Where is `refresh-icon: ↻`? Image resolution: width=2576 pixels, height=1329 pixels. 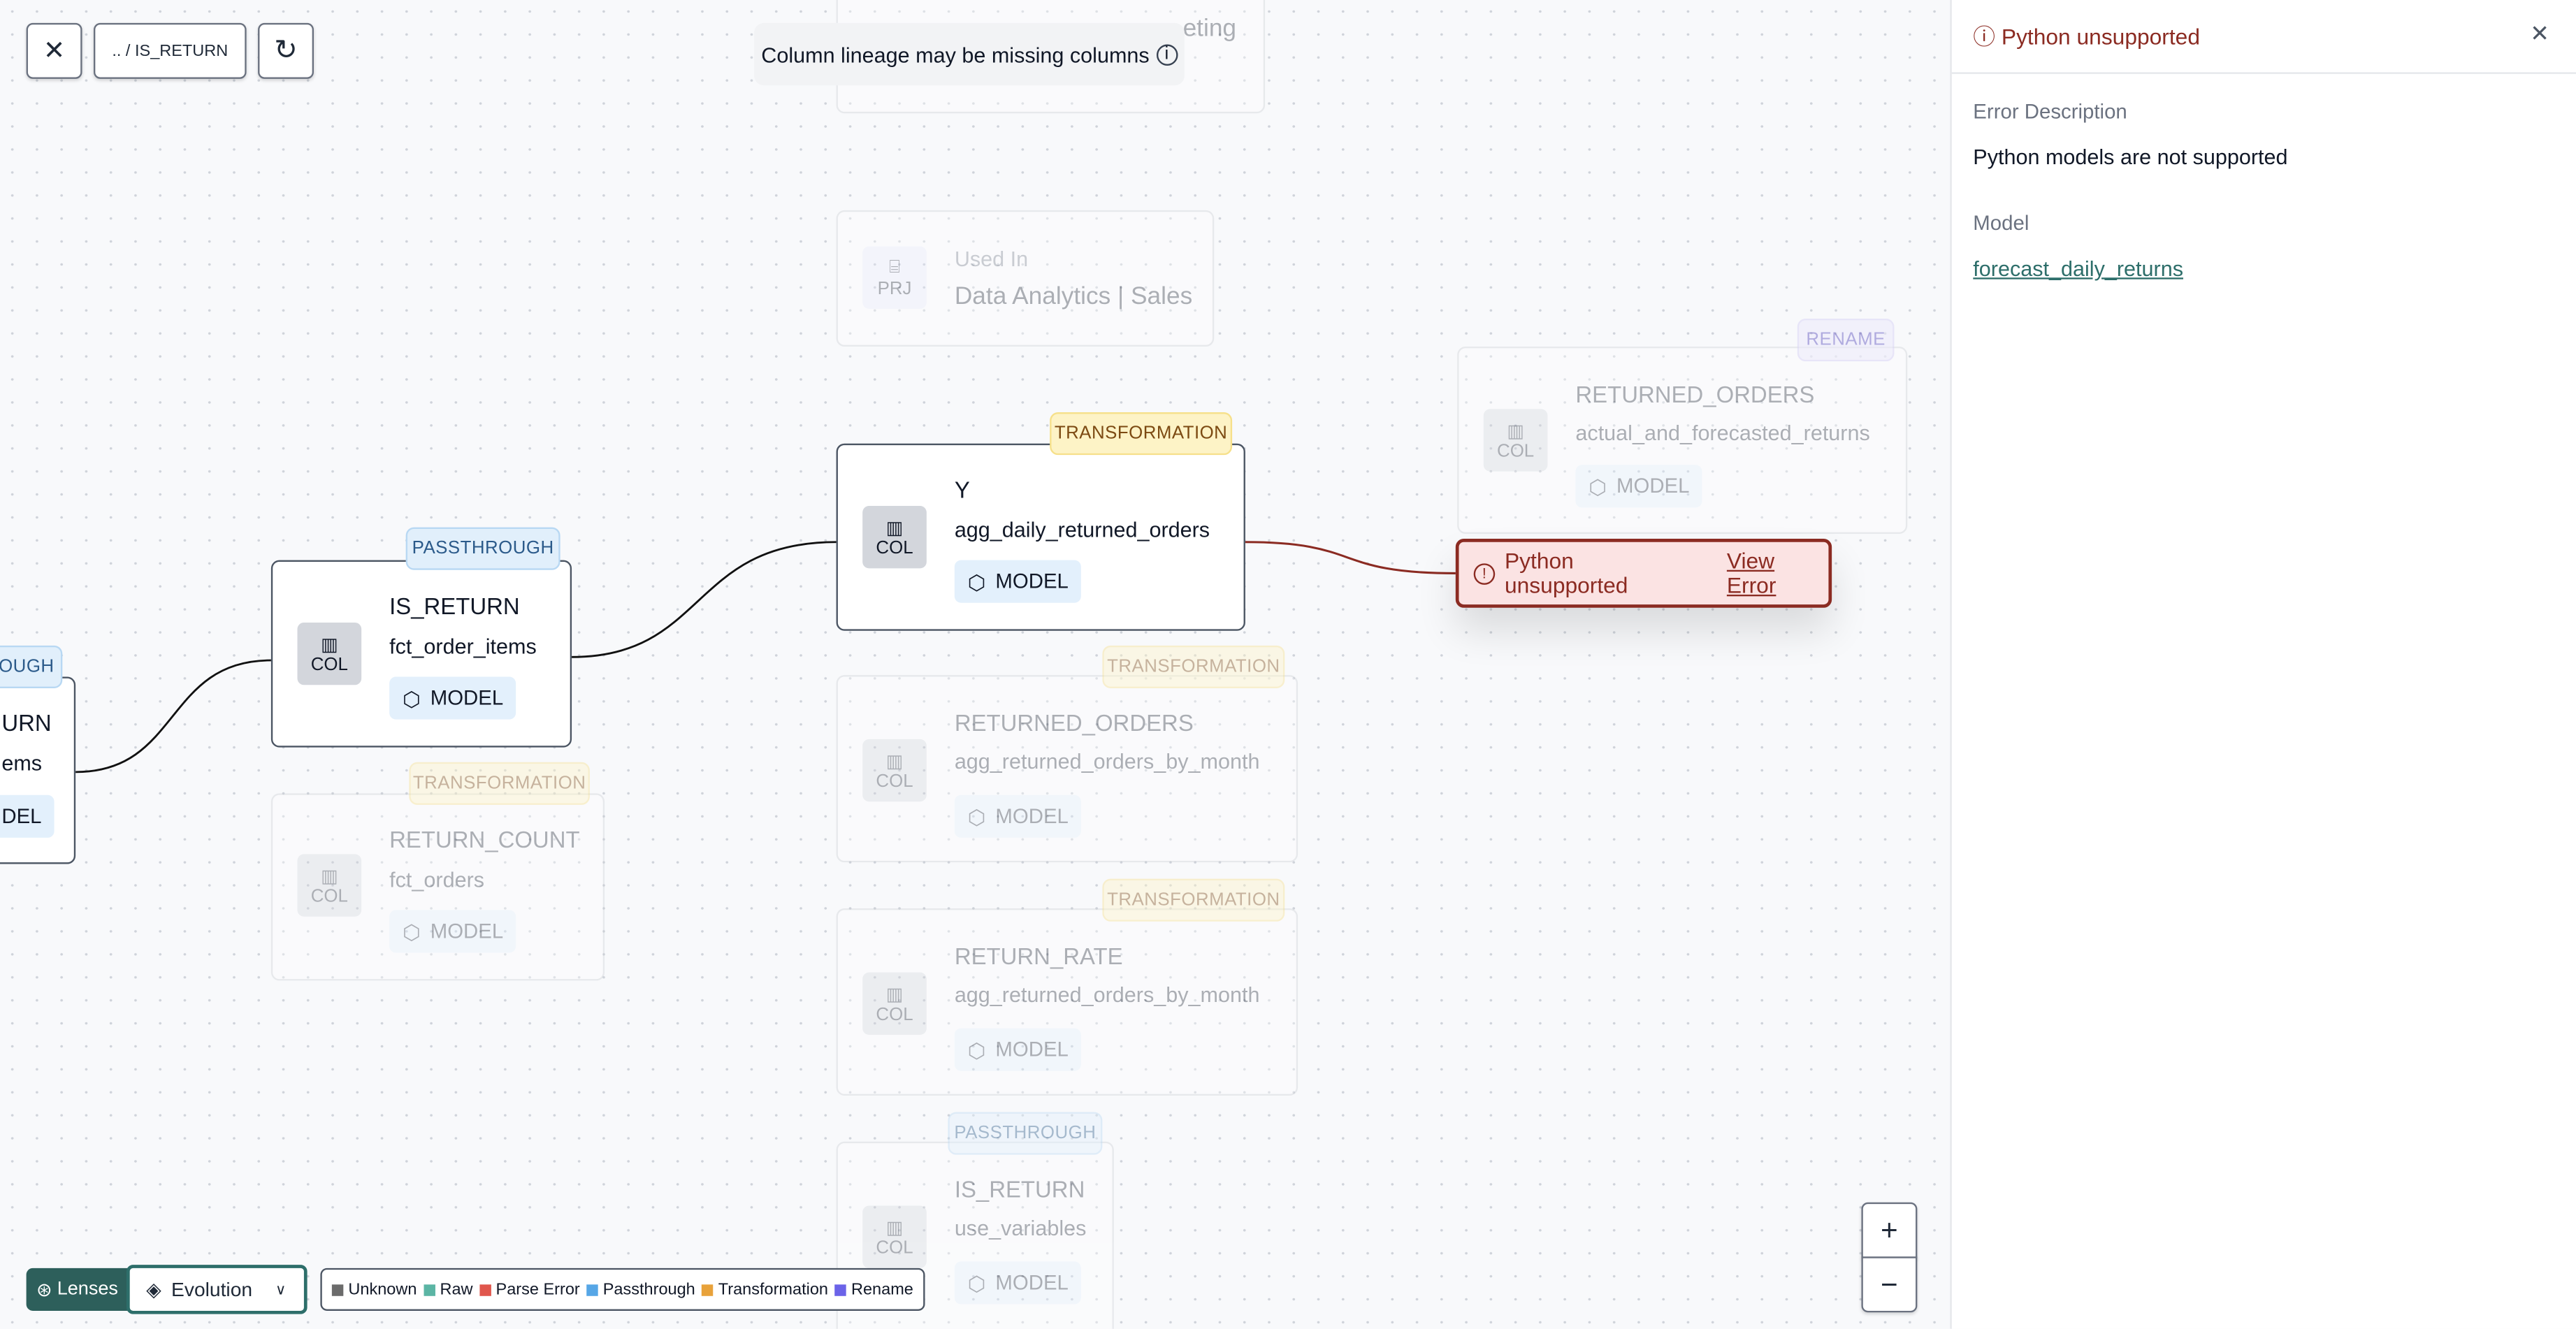
refresh-icon: ↻ is located at coordinates (286, 50).